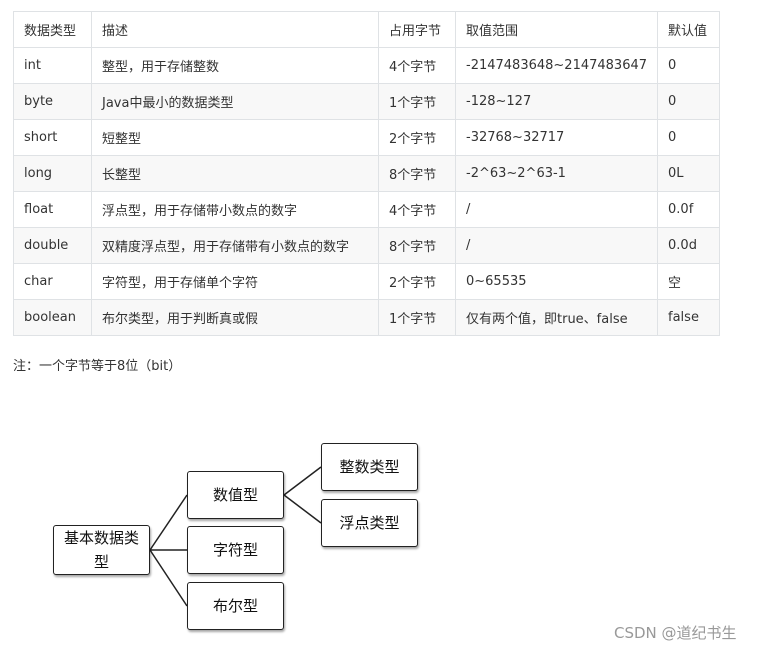 The width and height of the screenshot is (766, 649). Describe the element at coordinates (52, 101) in the screenshot. I see `cell-type: byte` at that location.